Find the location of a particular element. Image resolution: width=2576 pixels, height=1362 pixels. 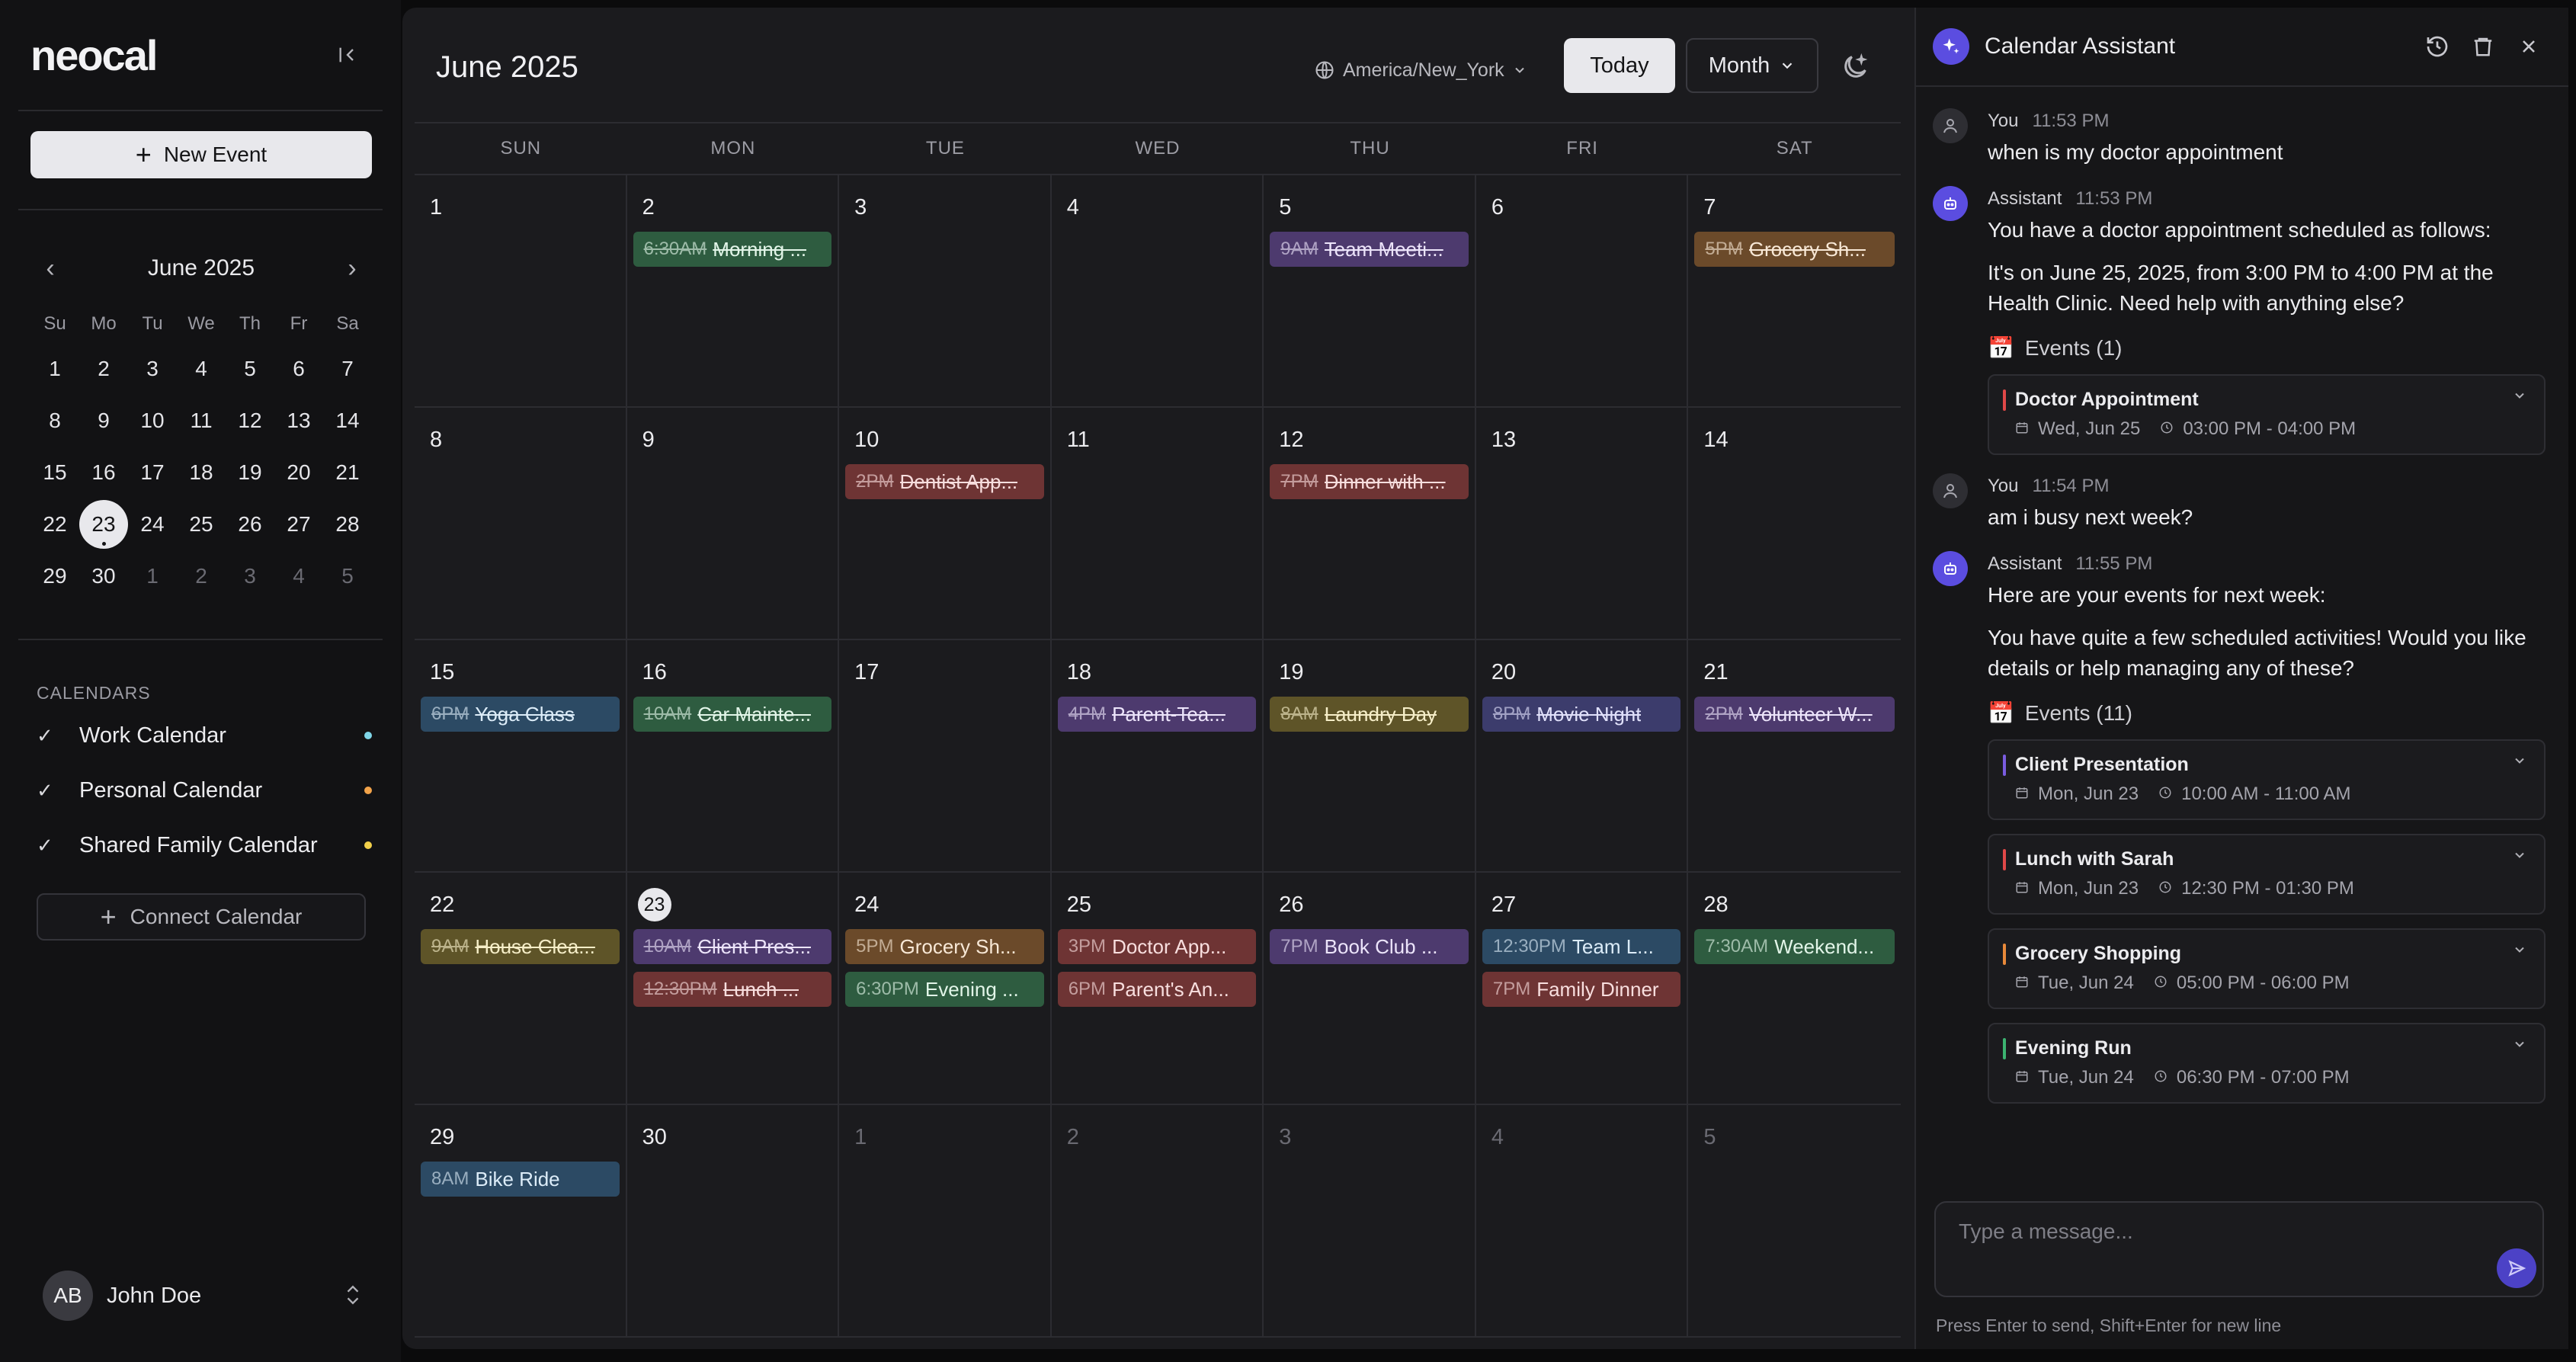

send-button is located at coordinates (2516, 1268).